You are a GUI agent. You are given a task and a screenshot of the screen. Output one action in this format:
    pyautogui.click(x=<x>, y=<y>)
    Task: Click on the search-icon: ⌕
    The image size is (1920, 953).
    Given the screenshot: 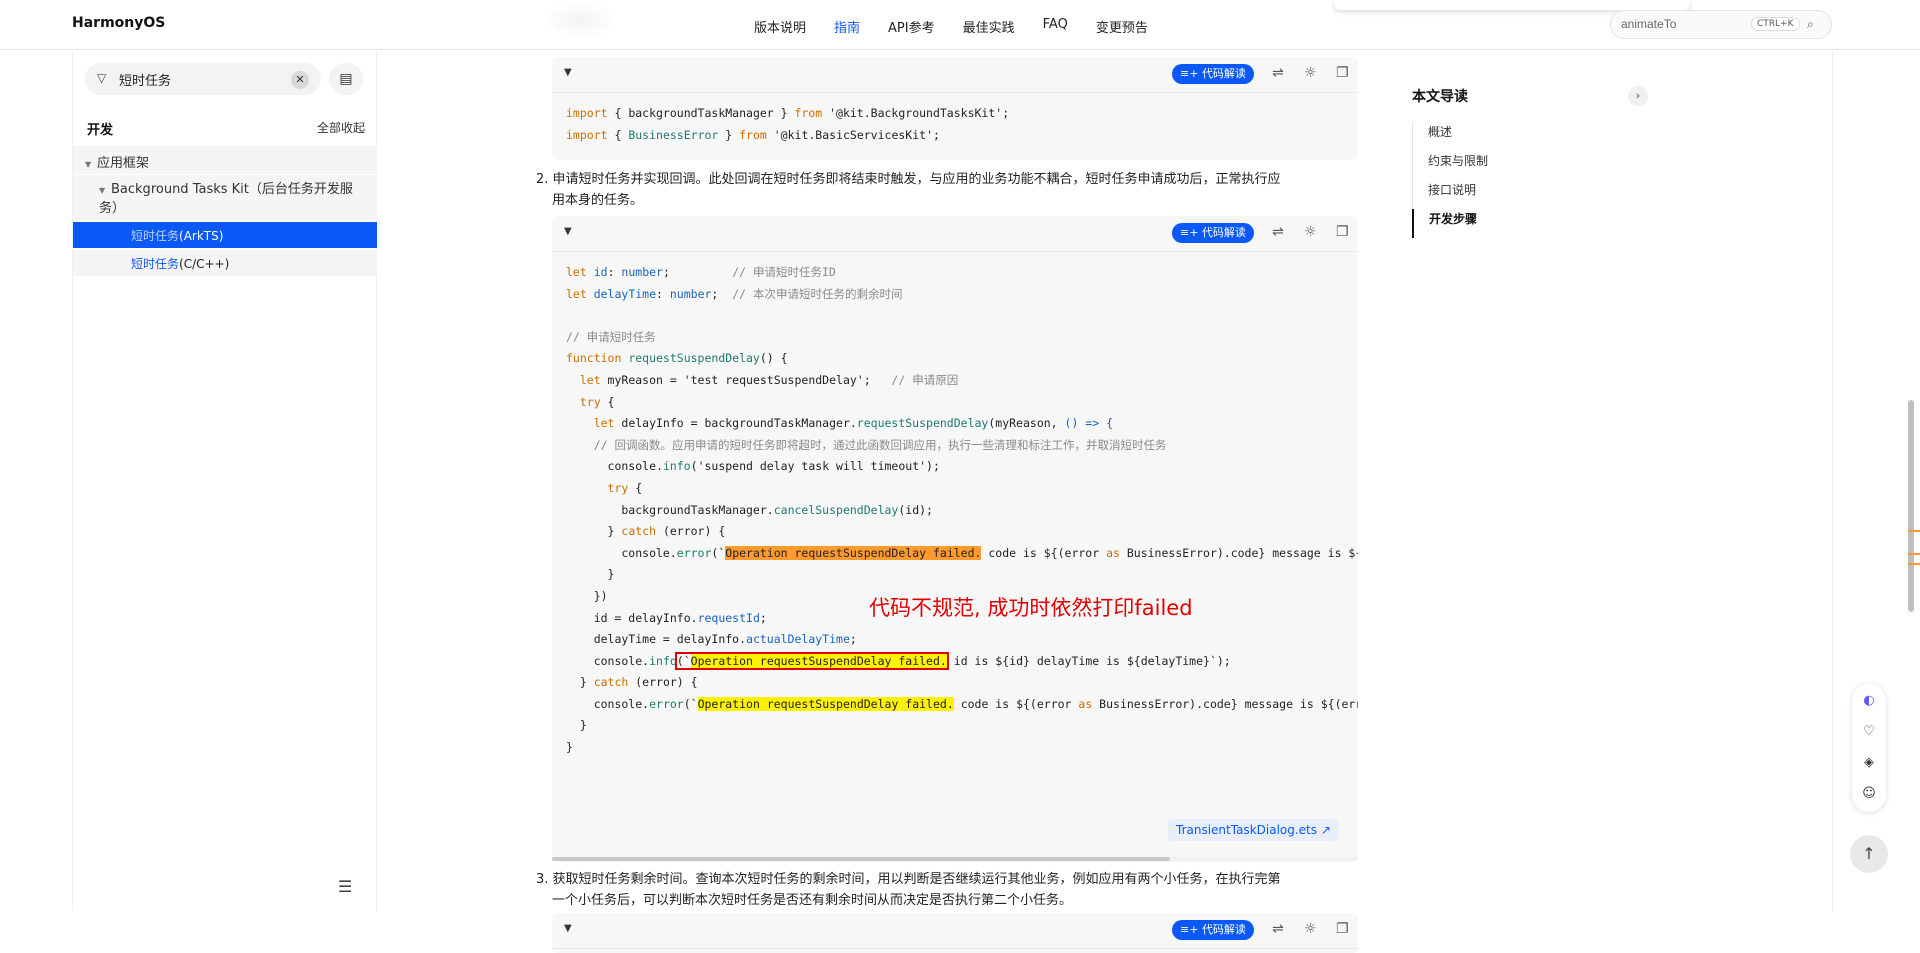 What is the action you would take?
    pyautogui.click(x=1810, y=24)
    